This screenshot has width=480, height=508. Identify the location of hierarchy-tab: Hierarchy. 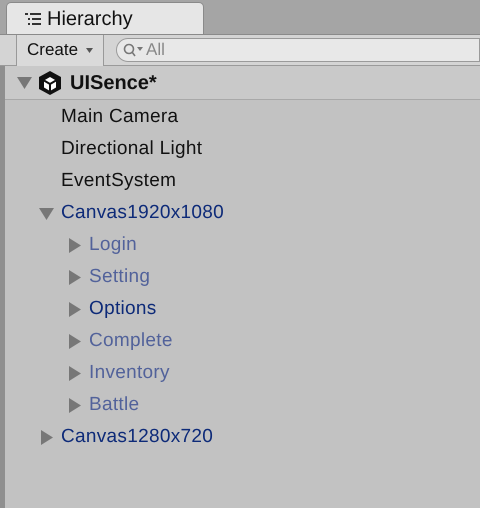
(105, 18).